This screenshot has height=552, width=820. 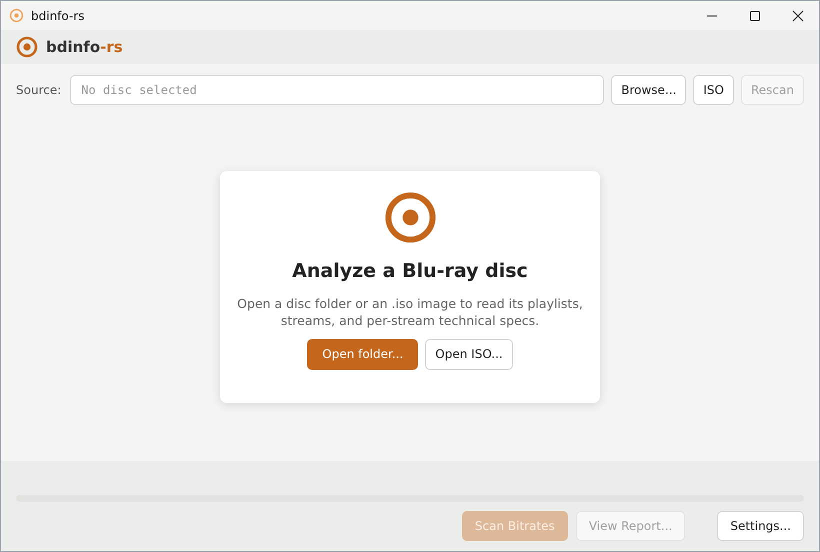 I want to click on close-icon, so click(x=798, y=16).